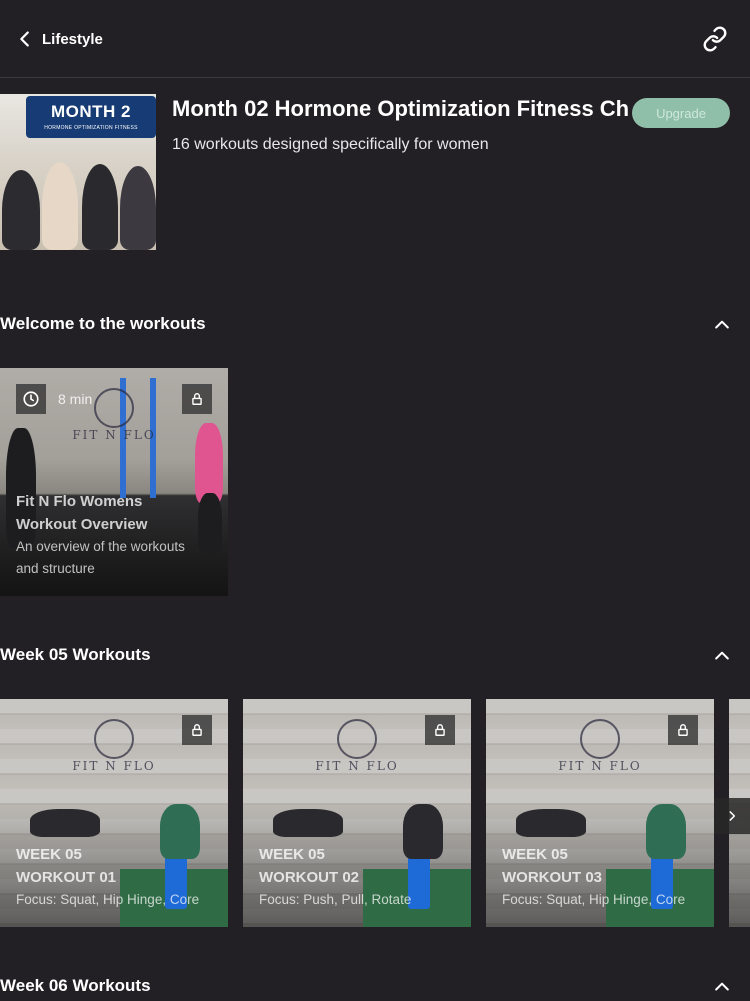  I want to click on section-header-week-06: Week 06 Workouts, so click(375, 986).